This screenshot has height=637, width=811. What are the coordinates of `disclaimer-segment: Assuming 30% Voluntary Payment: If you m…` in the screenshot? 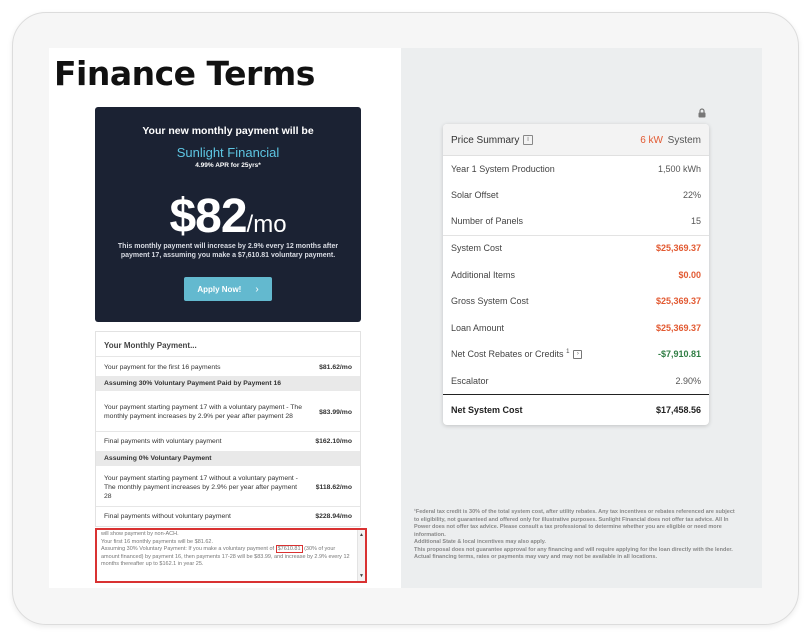 It's located at (188, 549).